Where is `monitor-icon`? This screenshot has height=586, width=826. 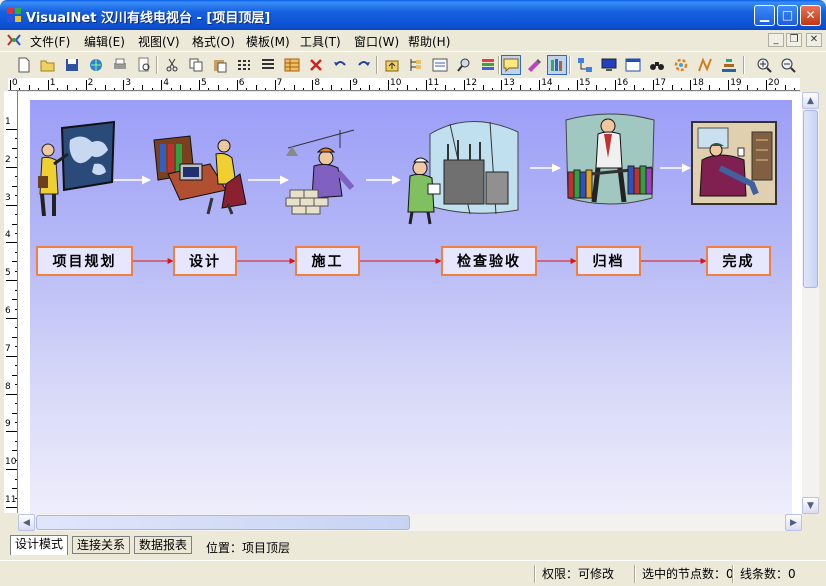
monitor-icon is located at coordinates (609, 64).